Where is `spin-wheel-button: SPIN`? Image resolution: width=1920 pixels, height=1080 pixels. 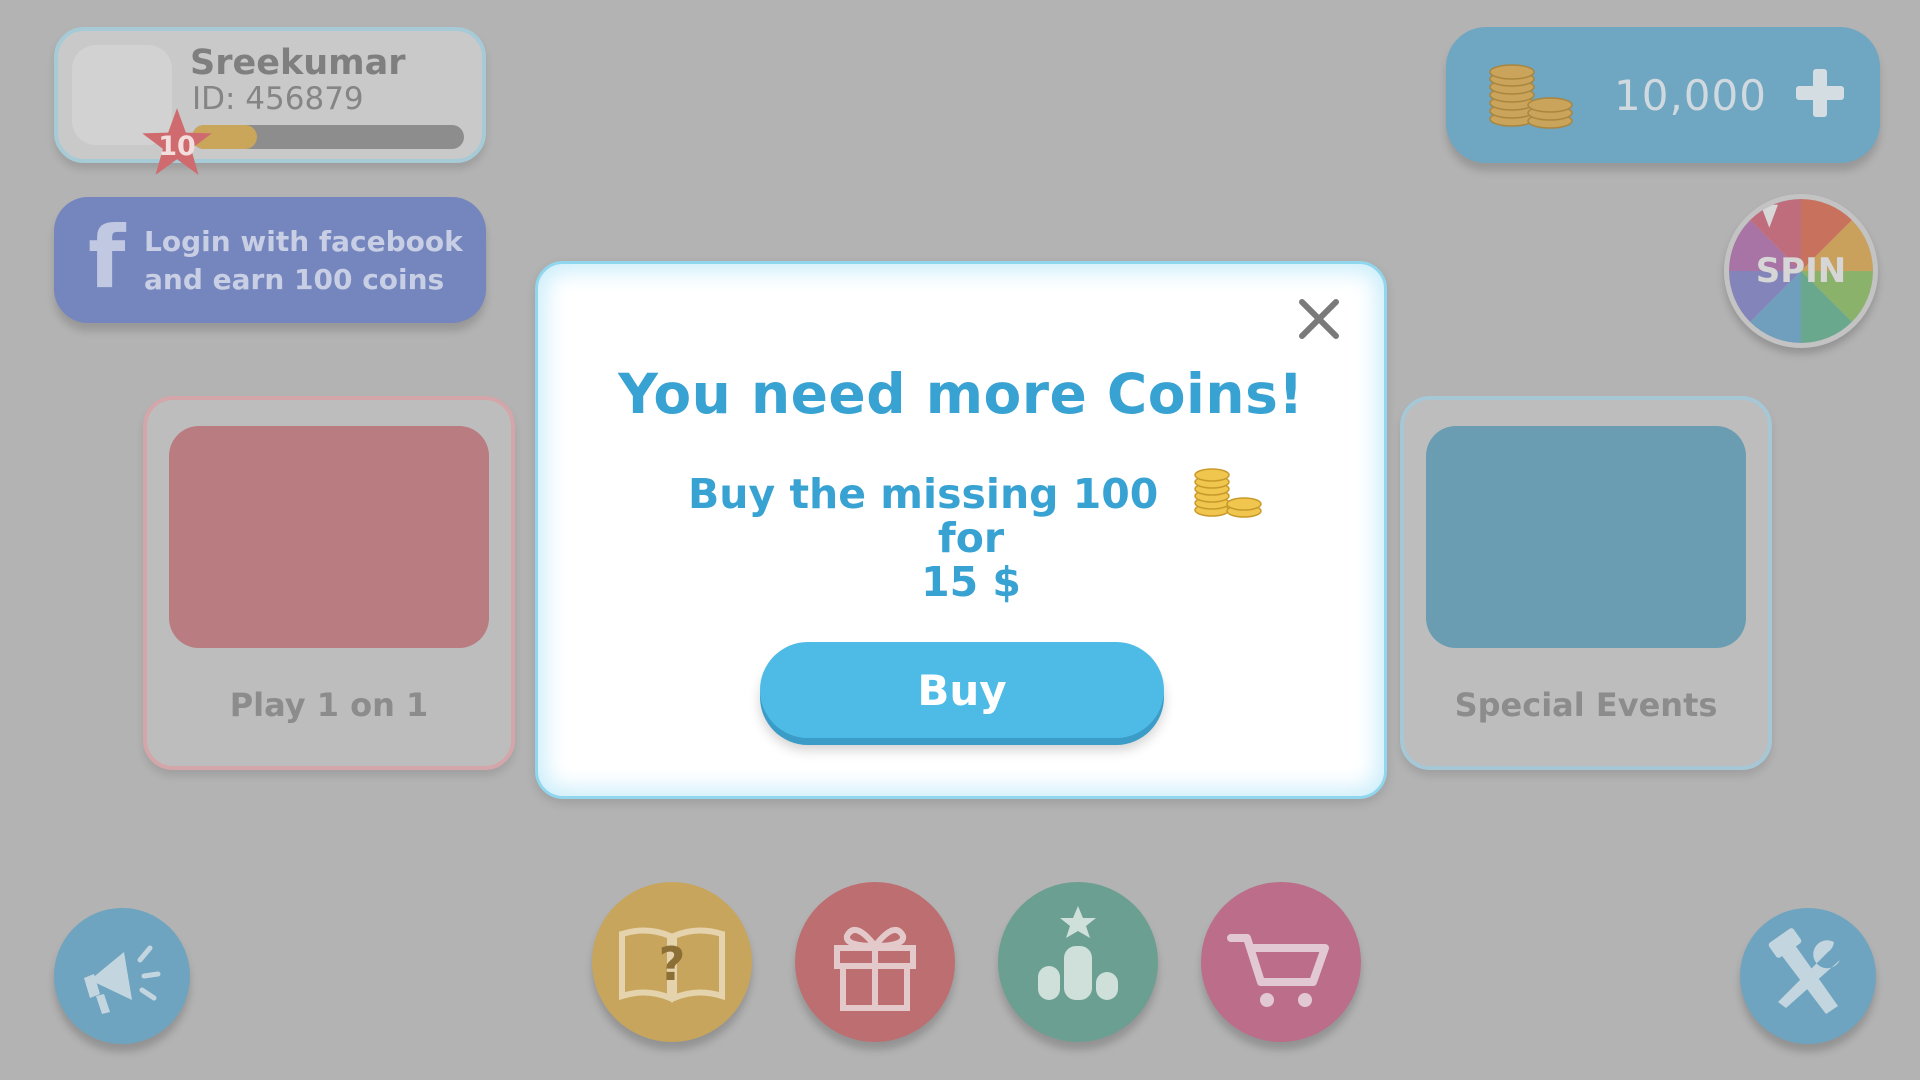 spin-wheel-button: SPIN is located at coordinates (1801, 271).